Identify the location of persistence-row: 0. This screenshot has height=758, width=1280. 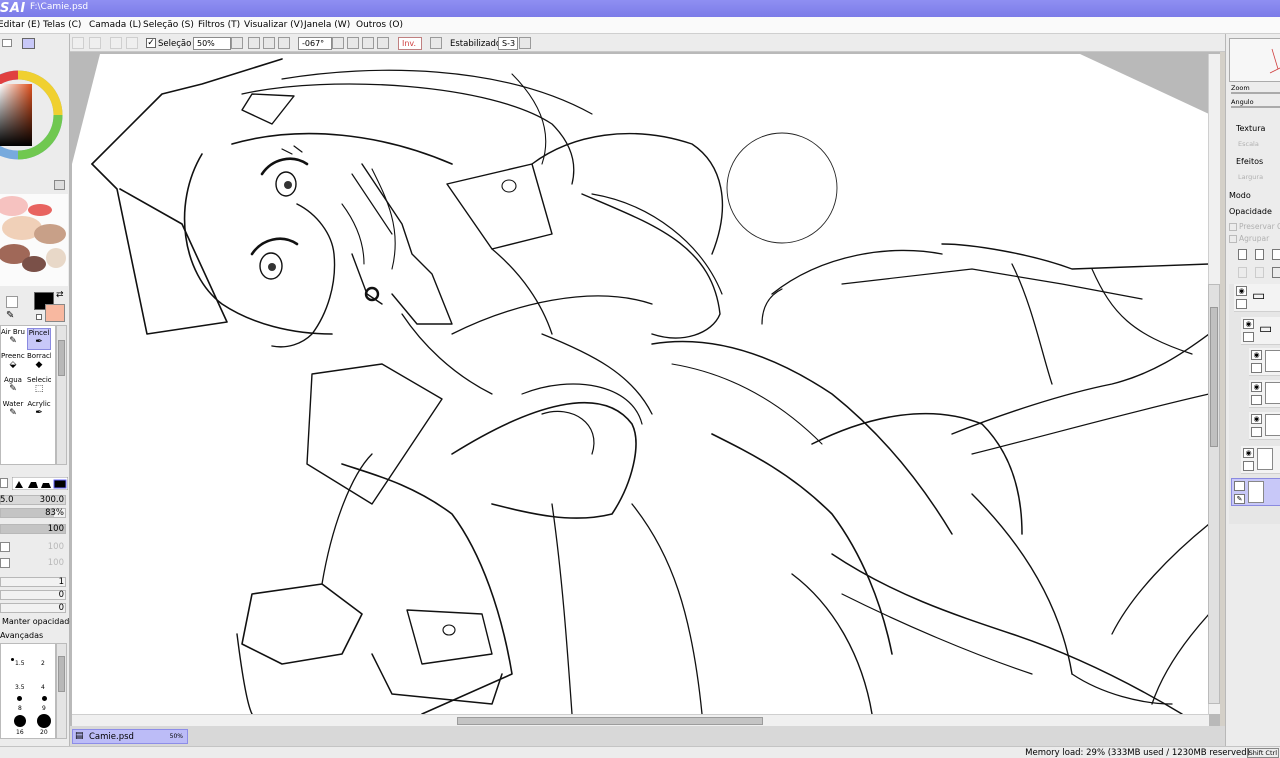
(34, 608).